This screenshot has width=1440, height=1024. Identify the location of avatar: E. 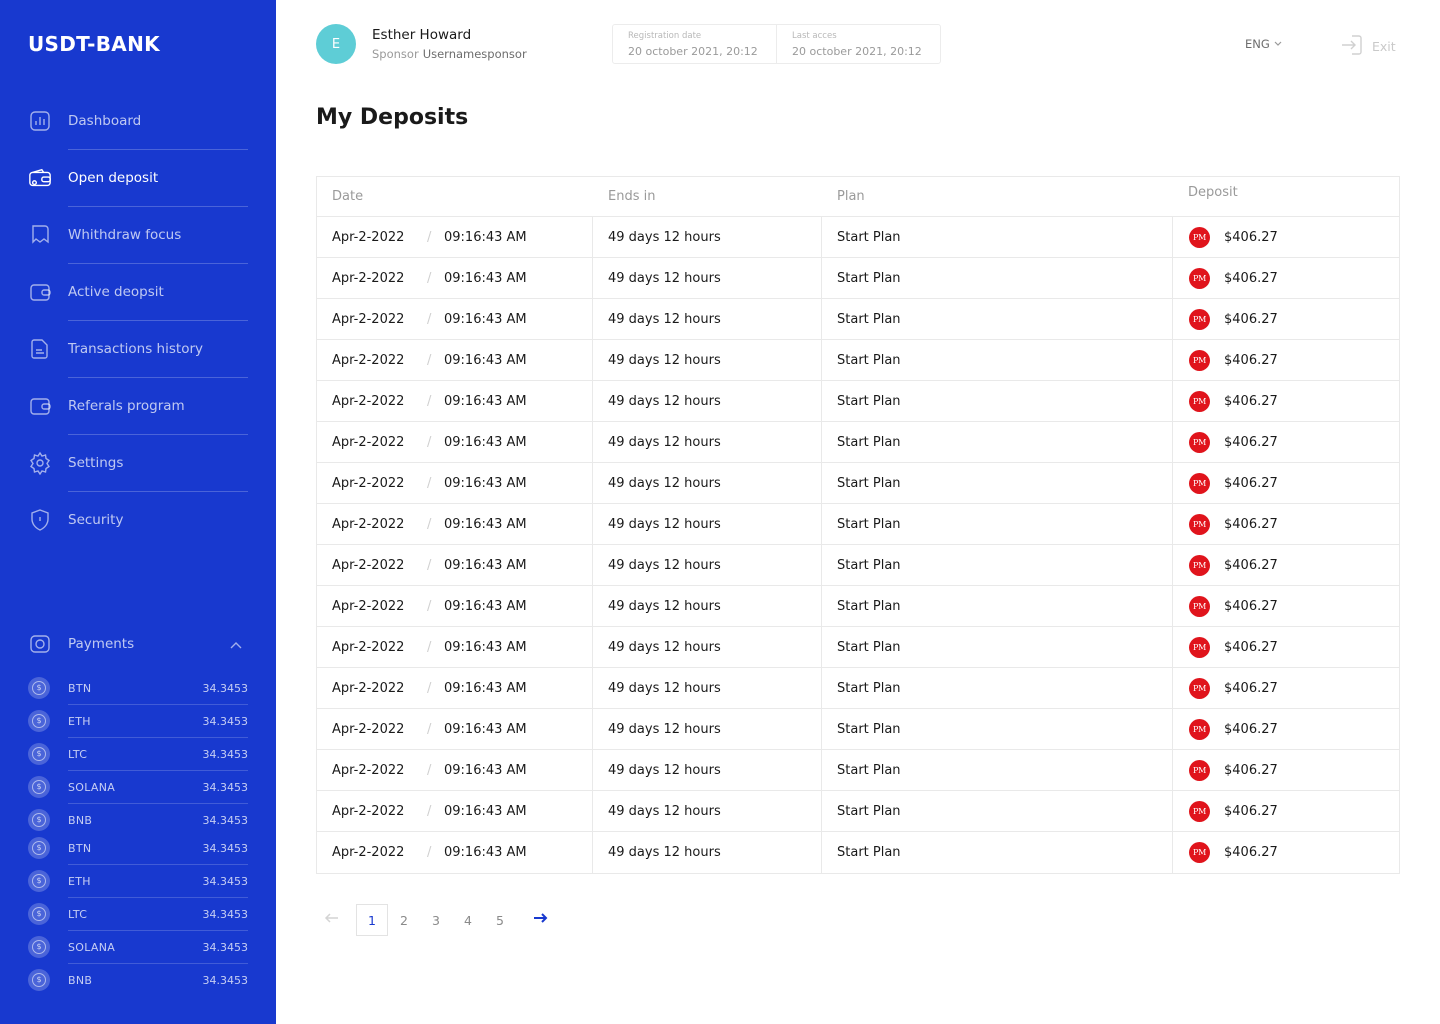
(336, 44).